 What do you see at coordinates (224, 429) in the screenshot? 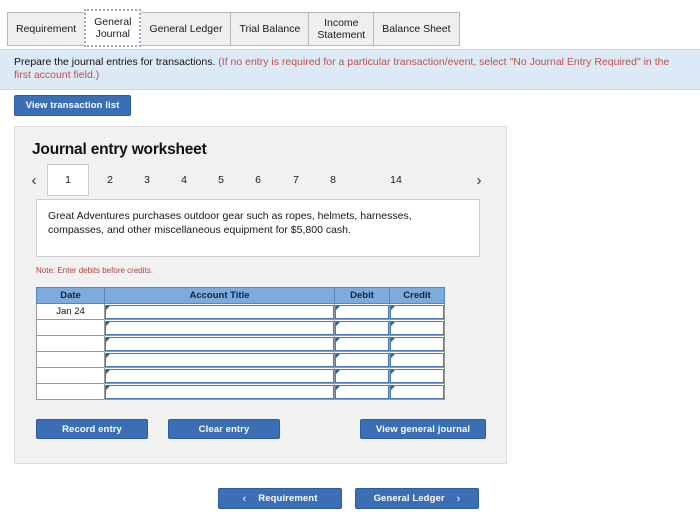
I see `clear-entry-button: Clear entry` at bounding box center [224, 429].